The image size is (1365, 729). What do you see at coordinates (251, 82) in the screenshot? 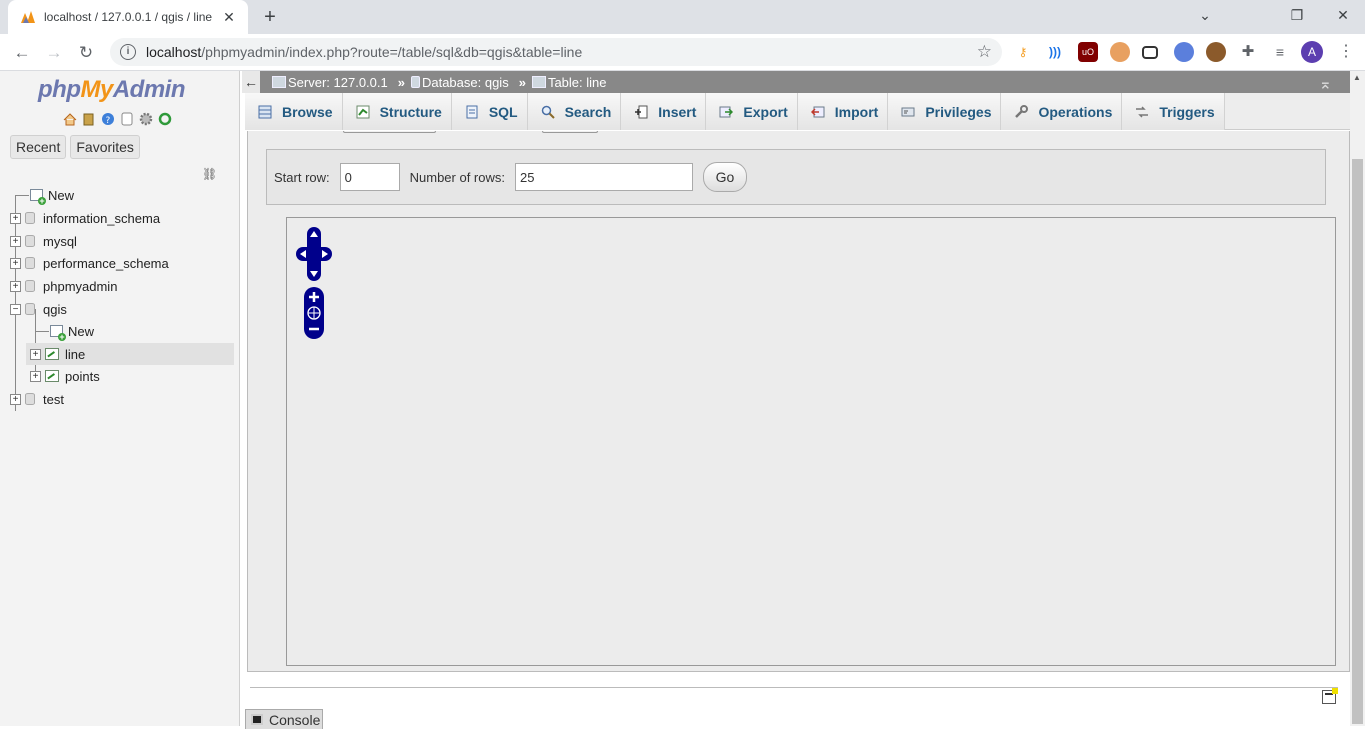
I see `collapse-navigation-button: ←` at bounding box center [251, 82].